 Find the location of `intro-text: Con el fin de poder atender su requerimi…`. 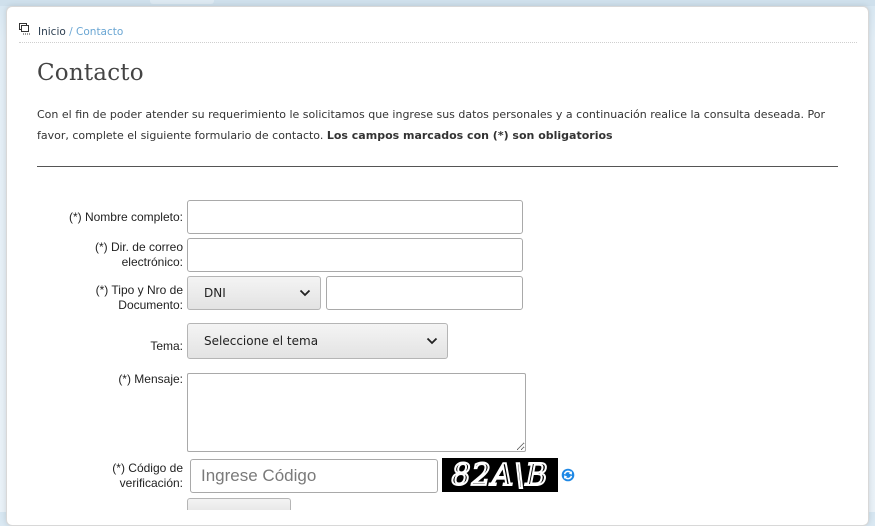

intro-text: Con el fin de poder atender su requerimi… is located at coordinates (437, 125).